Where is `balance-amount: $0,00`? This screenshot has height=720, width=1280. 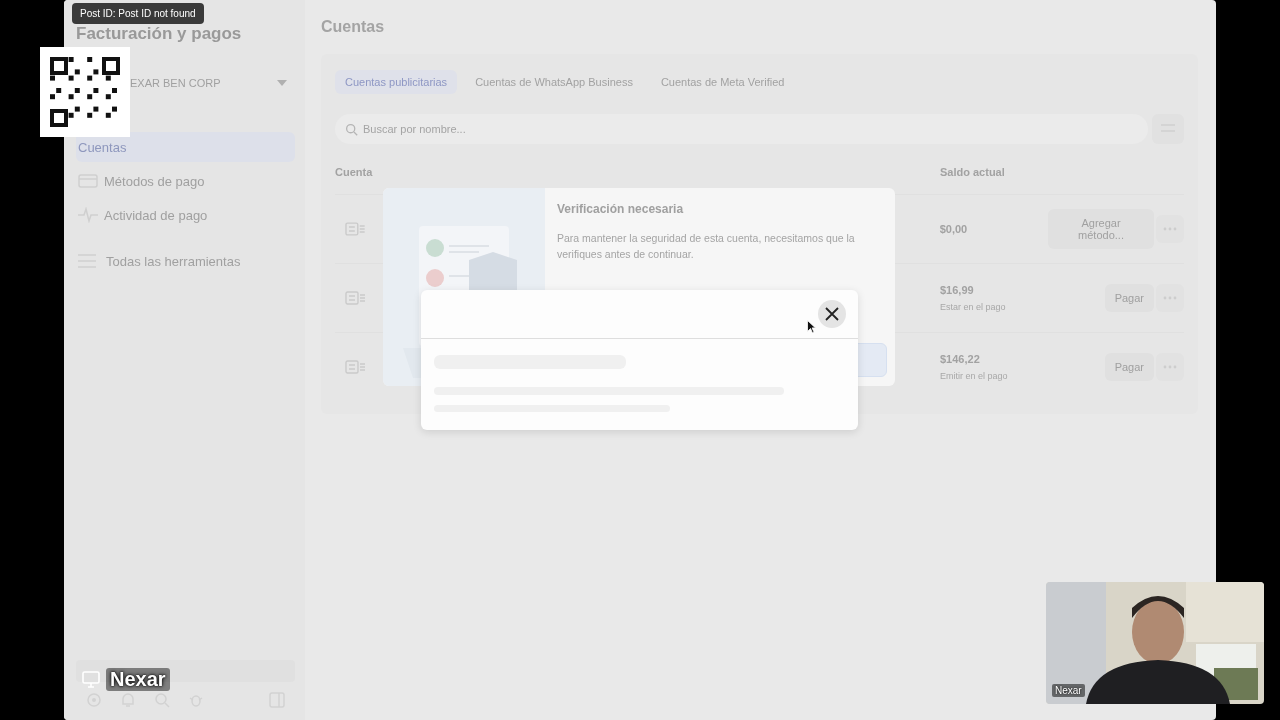
balance-amount: $0,00 is located at coordinates (954, 229).